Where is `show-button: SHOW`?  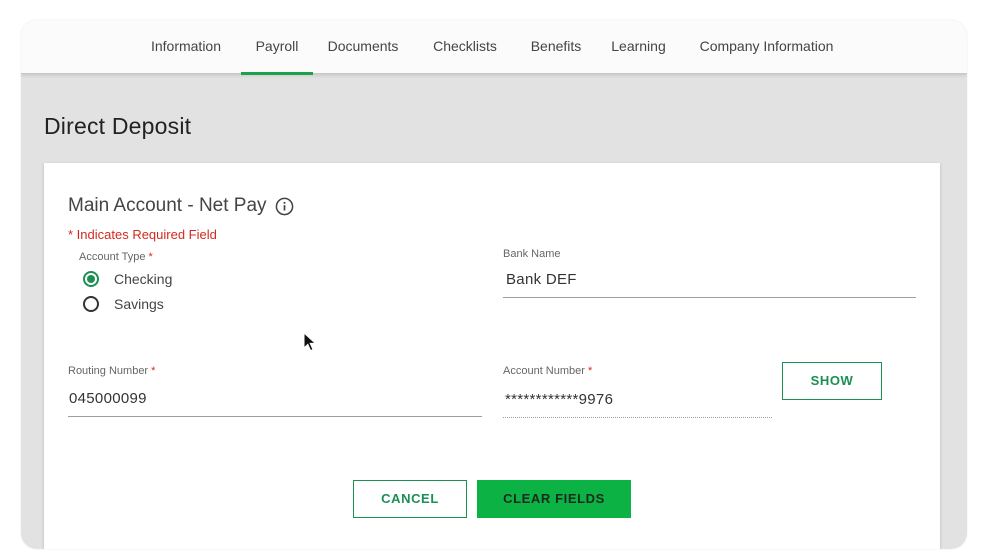
show-button: SHOW is located at coordinates (832, 381).